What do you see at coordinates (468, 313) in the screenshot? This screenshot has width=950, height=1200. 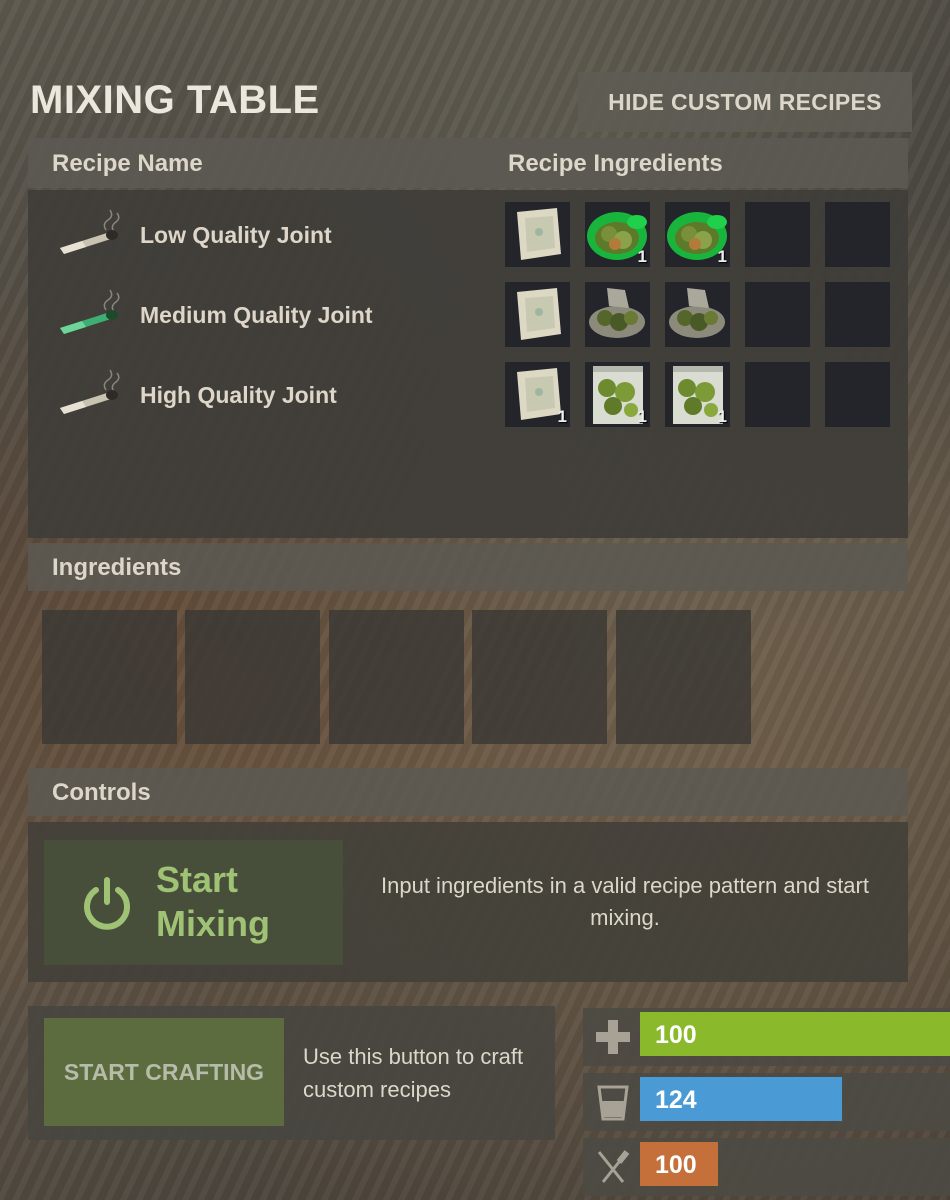 I see `recipe-row-medium-quality-joint: Medium Quality Joint` at bounding box center [468, 313].